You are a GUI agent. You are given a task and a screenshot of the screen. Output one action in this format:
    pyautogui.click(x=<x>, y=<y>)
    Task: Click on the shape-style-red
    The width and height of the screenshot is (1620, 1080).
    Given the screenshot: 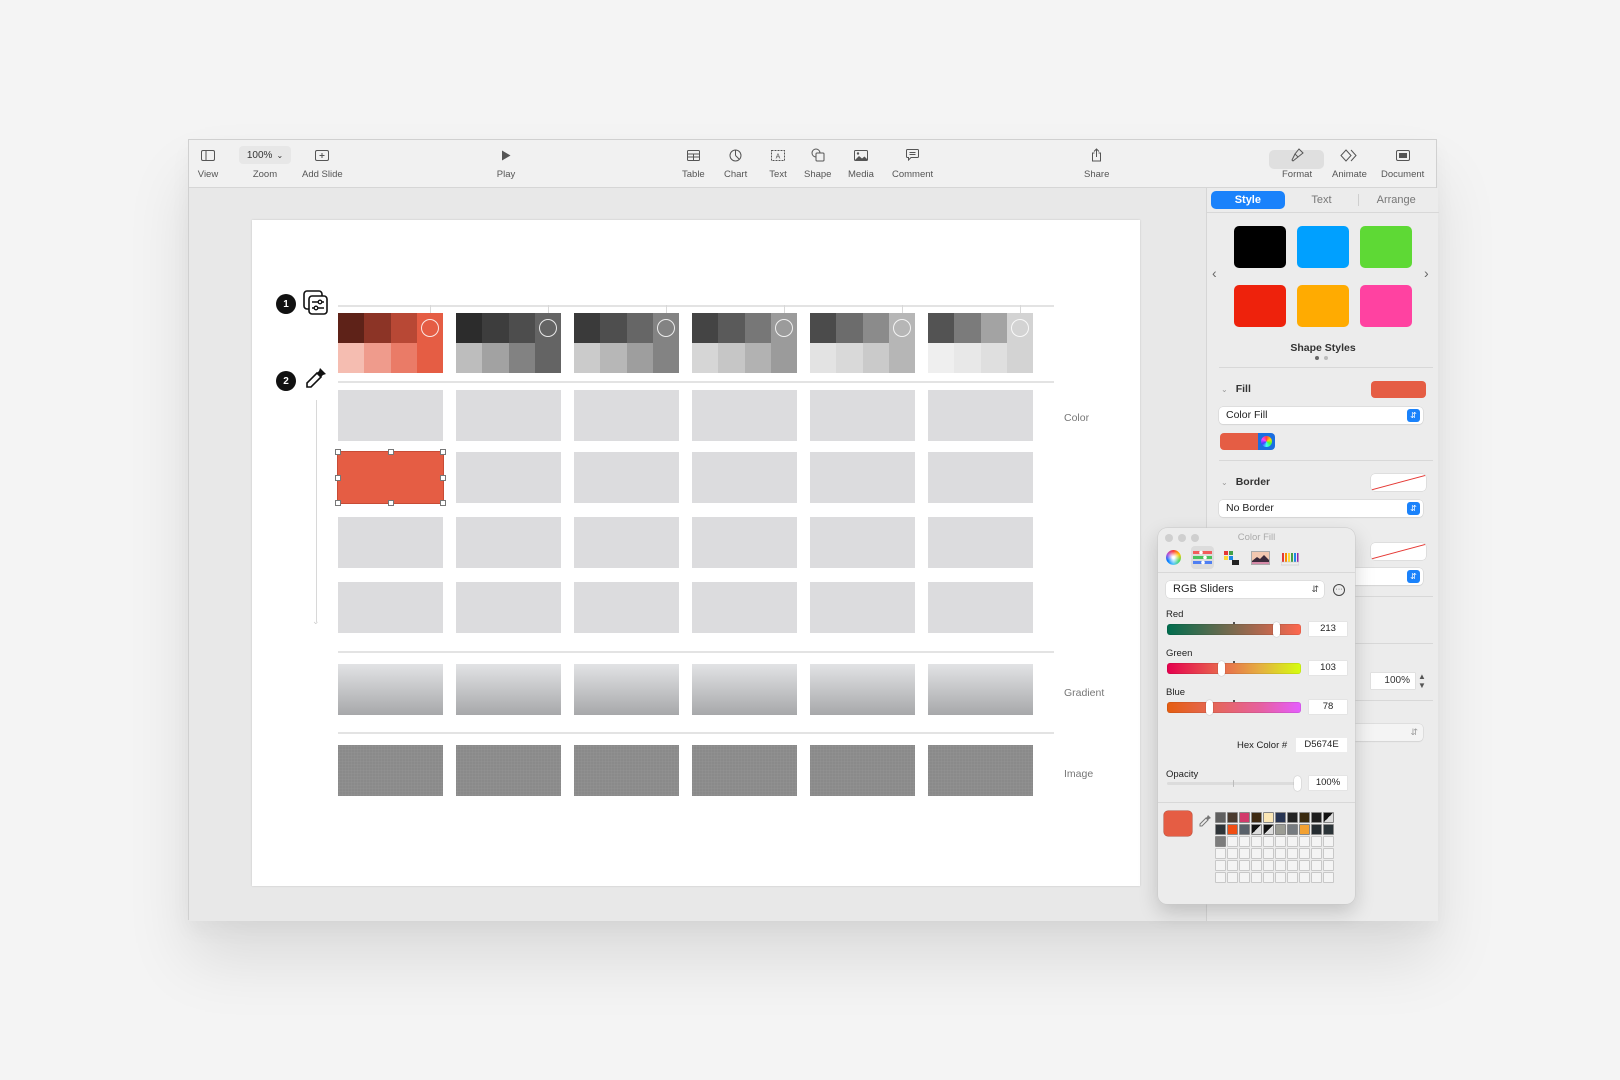 What is the action you would take?
    pyautogui.click(x=1260, y=306)
    